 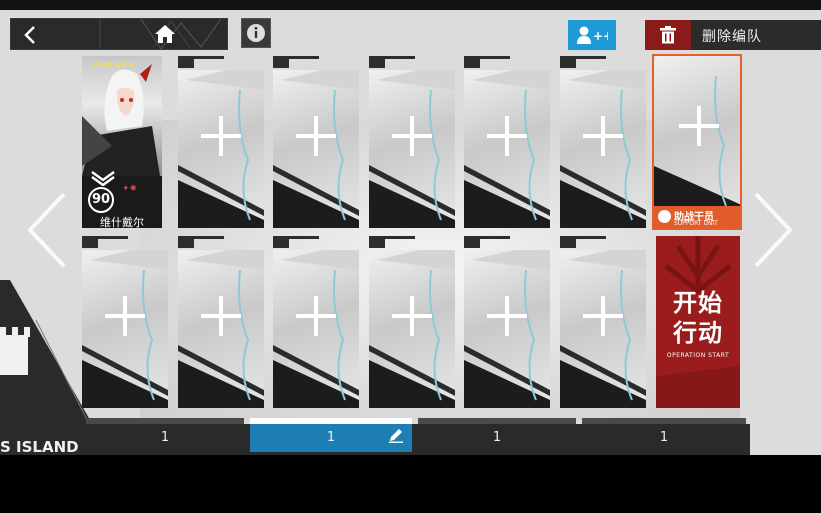 I want to click on support-unit-slot: 助战干员 SUPPORT UNIT, so click(x=697, y=142).